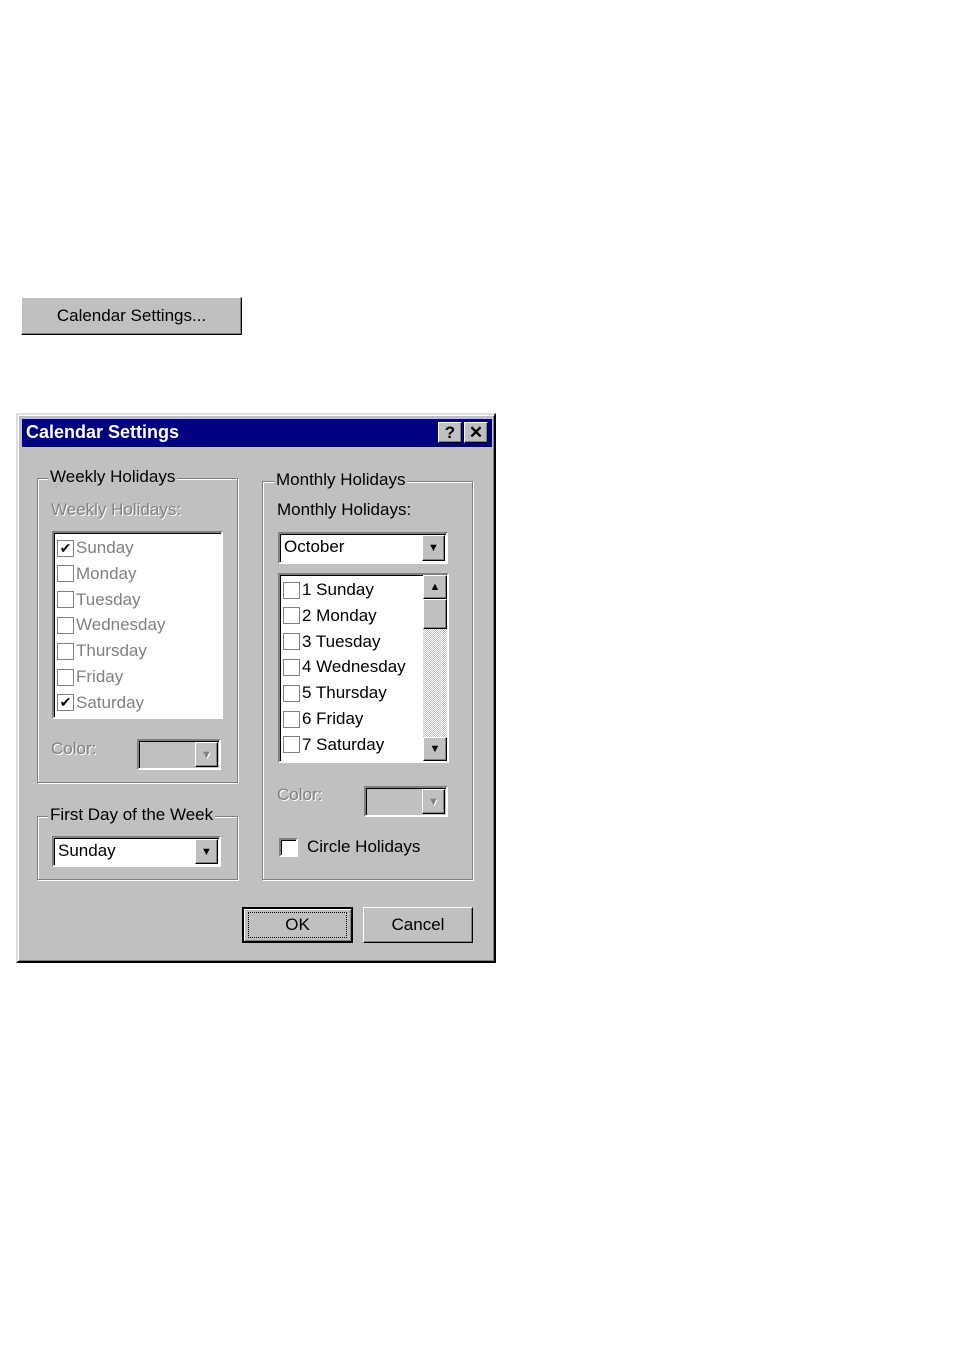 Image resolution: width=954 pixels, height=1351 pixels. Describe the element at coordinates (406, 801) in the screenshot. I see `monthly-color-dropdown: ▼` at that location.